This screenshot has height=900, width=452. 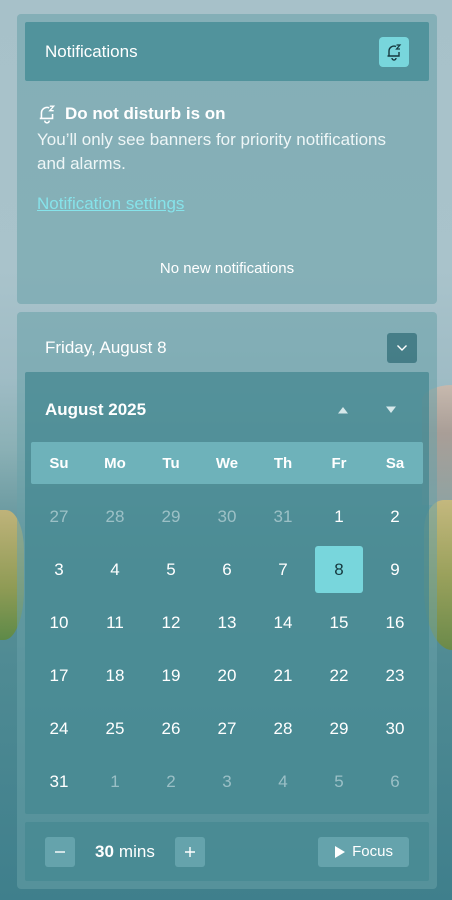 I want to click on calendar-day: 14, so click(x=283, y=622).